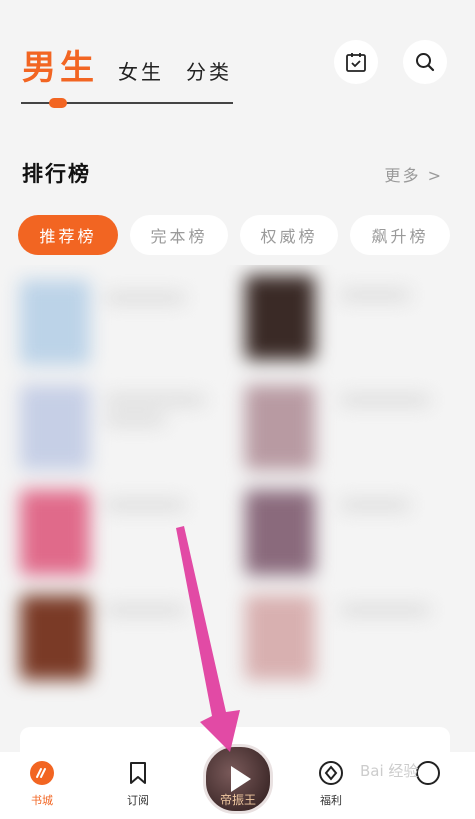 The image size is (475, 819). I want to click on checkin-button, so click(356, 62).